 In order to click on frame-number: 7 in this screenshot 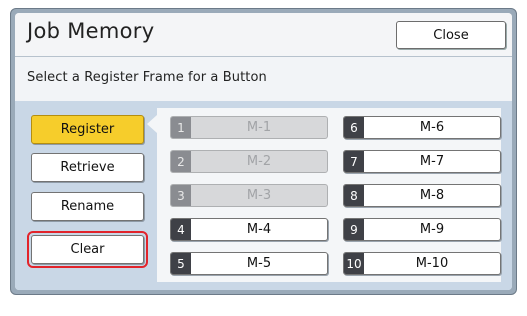, I will do `click(354, 161)`.